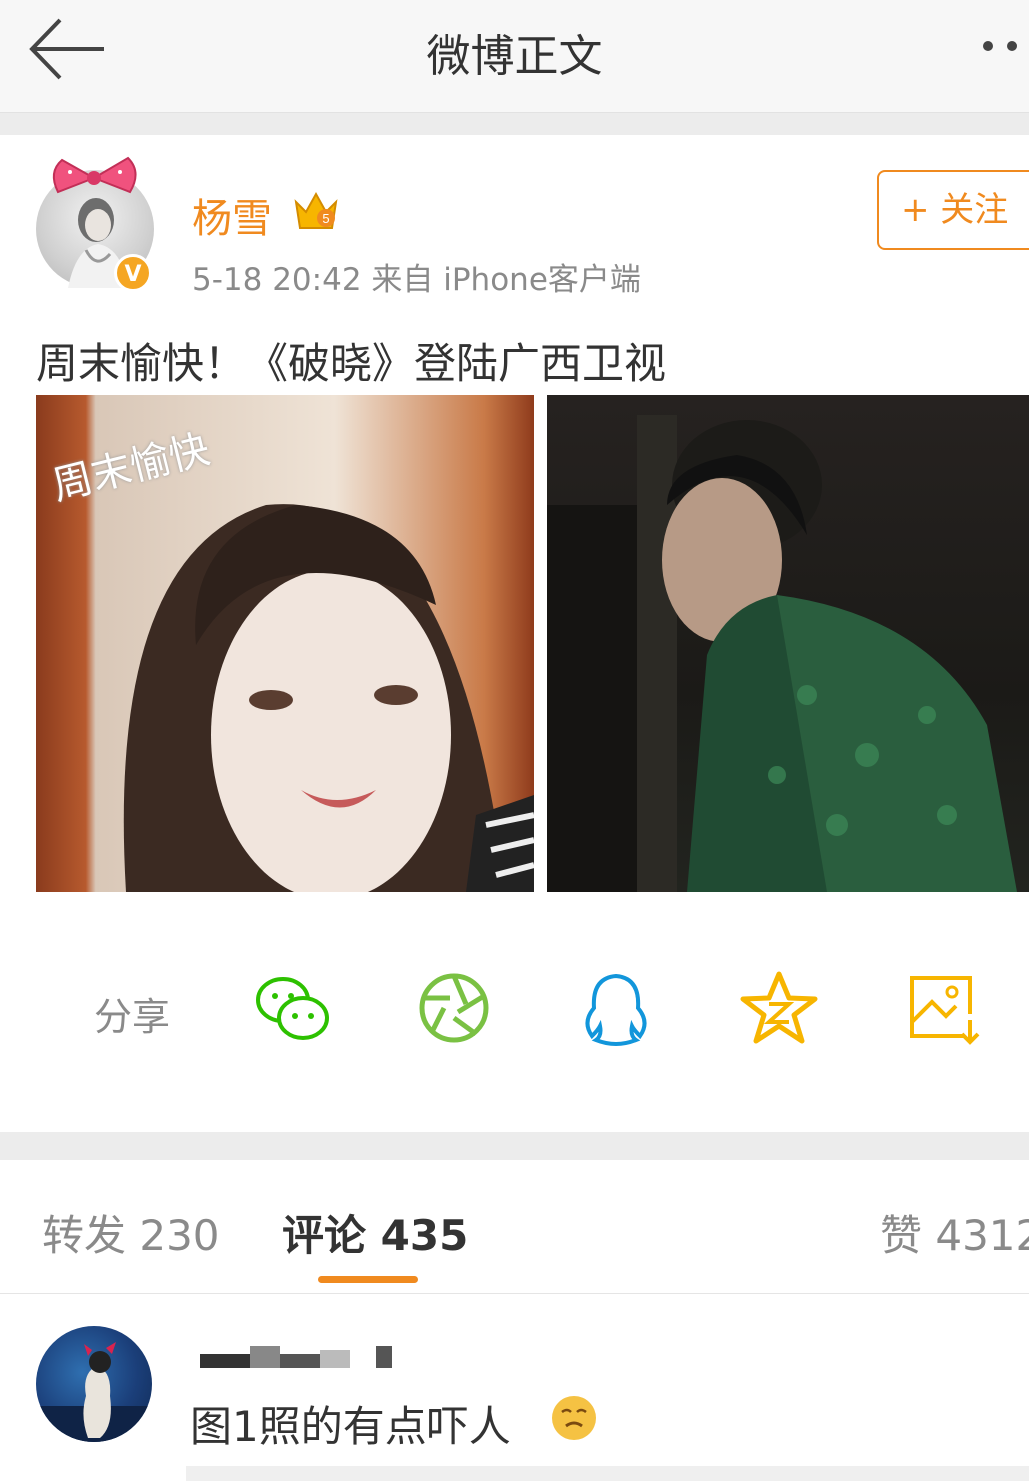 The width and height of the screenshot is (1029, 1481). I want to click on post-time-source: 5-18 20:42 来自 iPhone客户端, so click(416, 280).